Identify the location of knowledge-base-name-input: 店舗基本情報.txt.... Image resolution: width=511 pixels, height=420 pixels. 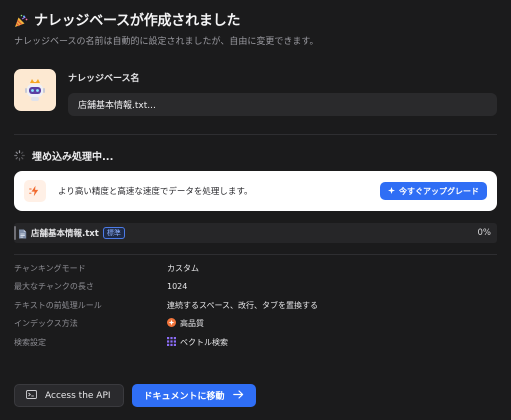
(282, 104).